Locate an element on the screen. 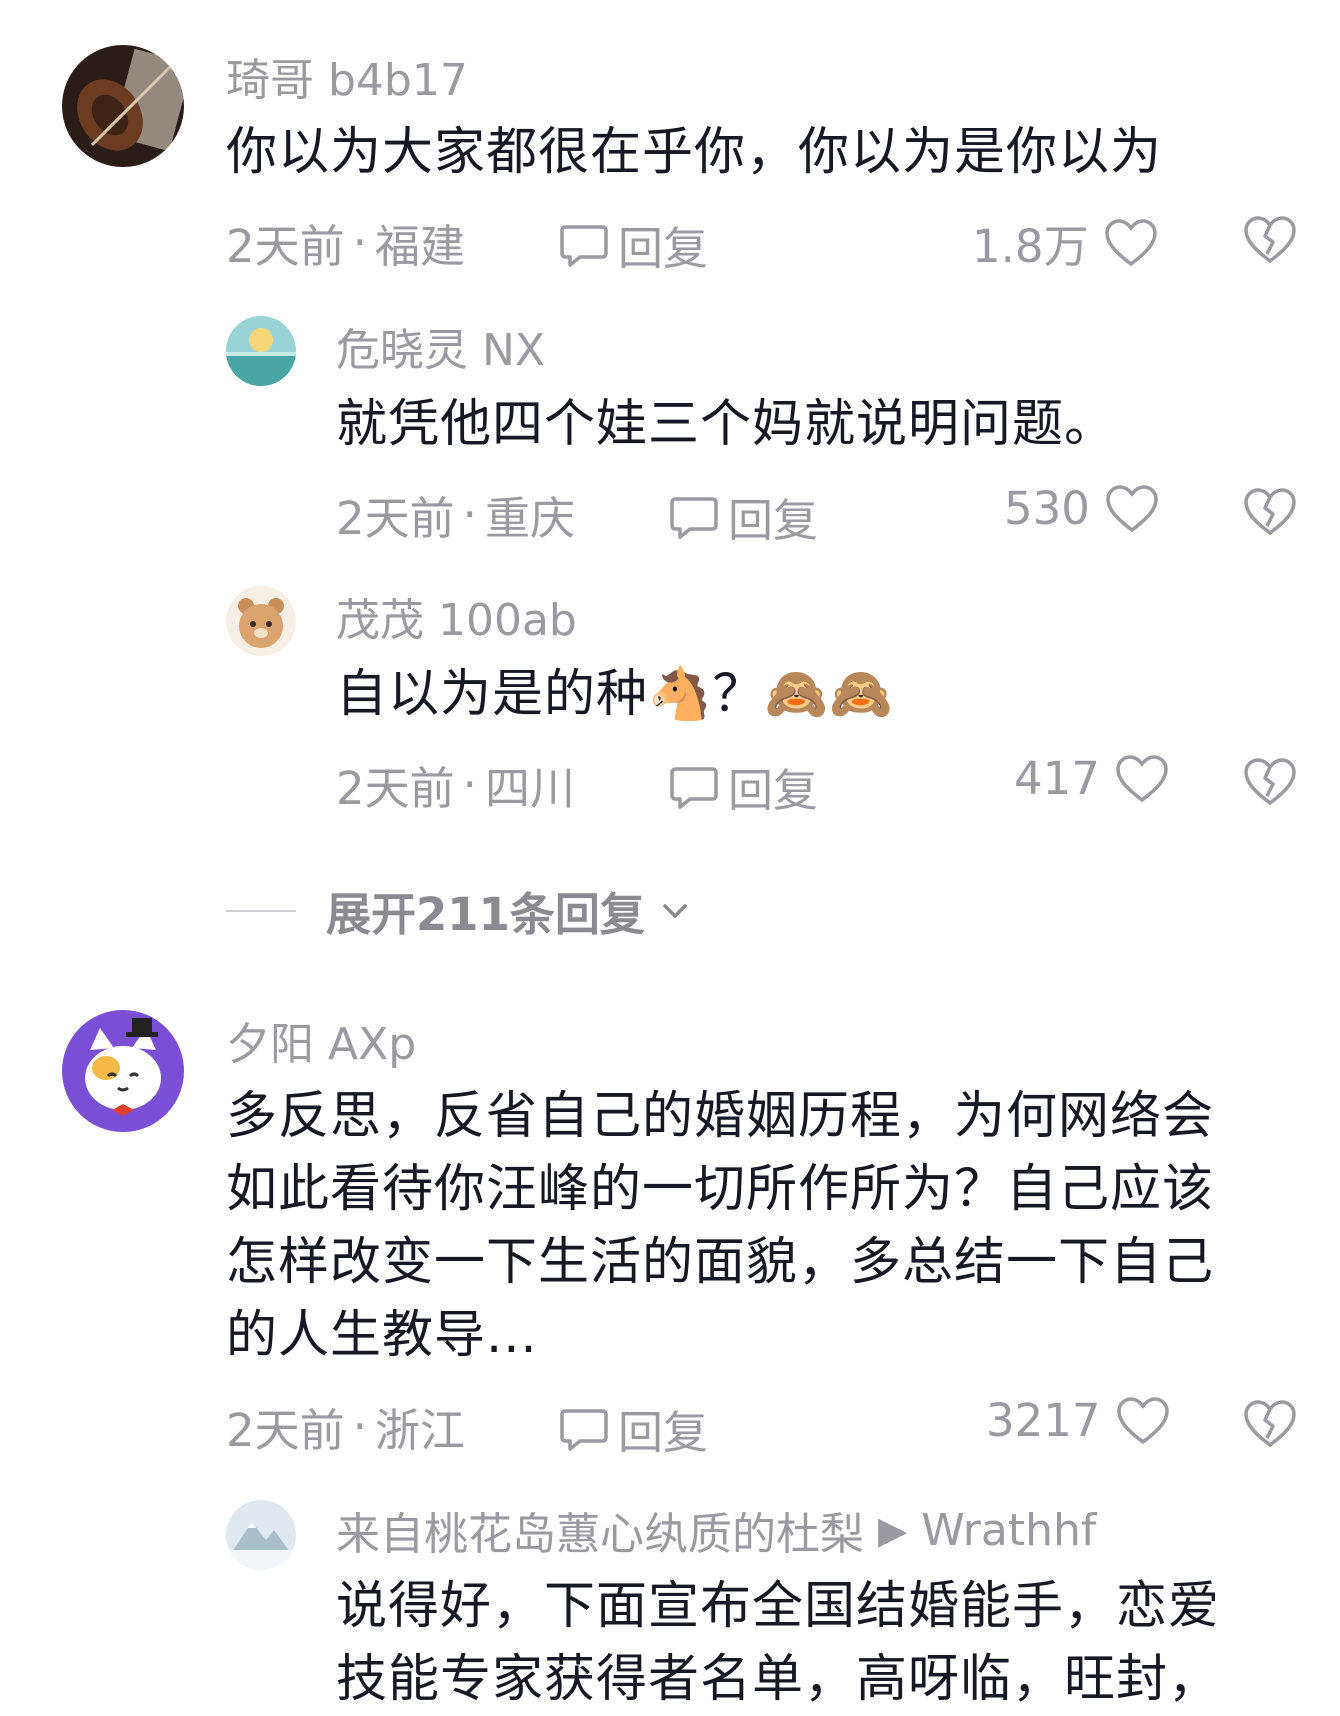 This screenshot has height=1716, width=1340. comment-location: 四川 is located at coordinates (529, 788).